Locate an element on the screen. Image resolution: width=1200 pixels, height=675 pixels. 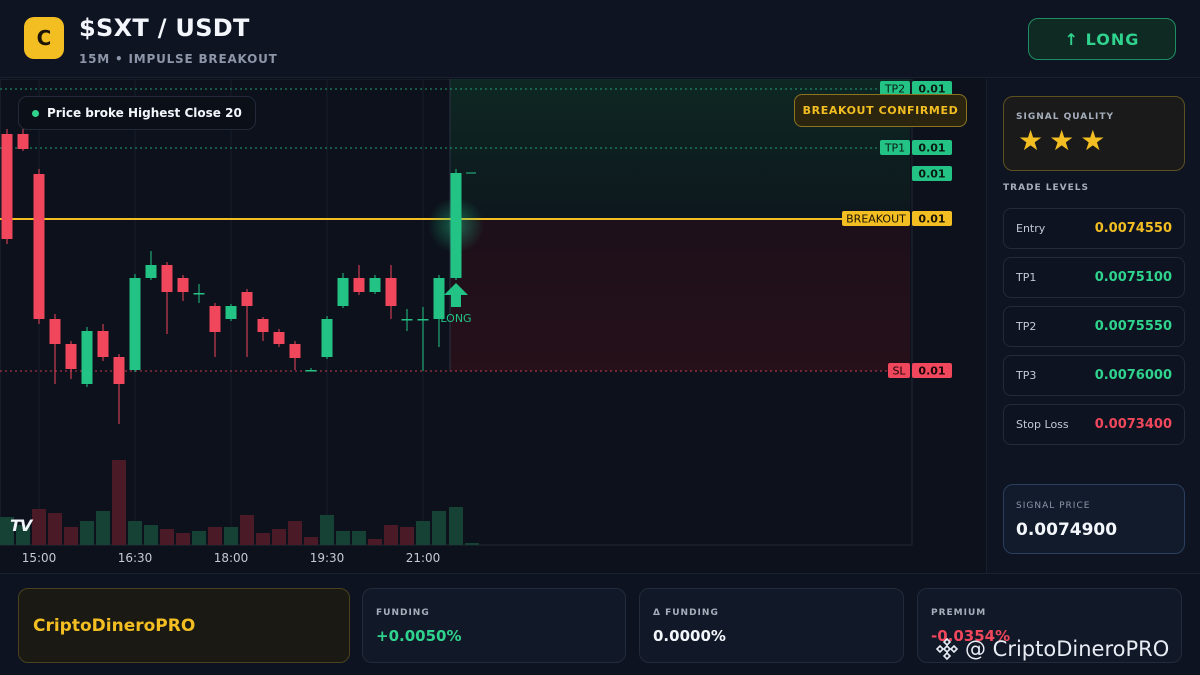
stat-value: +0.0050% is located at coordinates (419, 636).